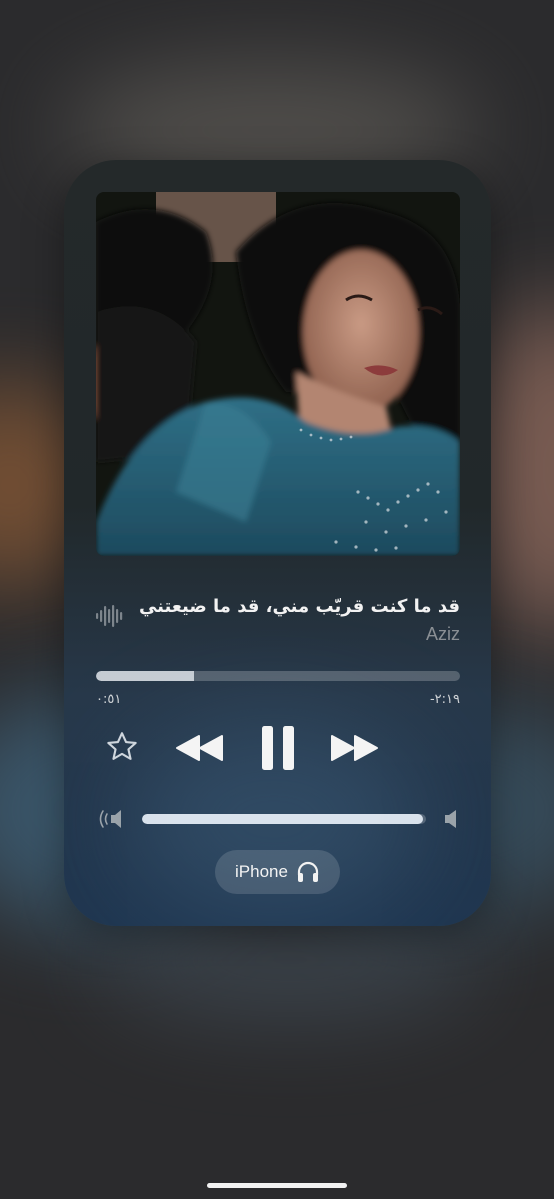 This screenshot has width=554, height=1199. I want to click on pause-button, so click(278, 748).